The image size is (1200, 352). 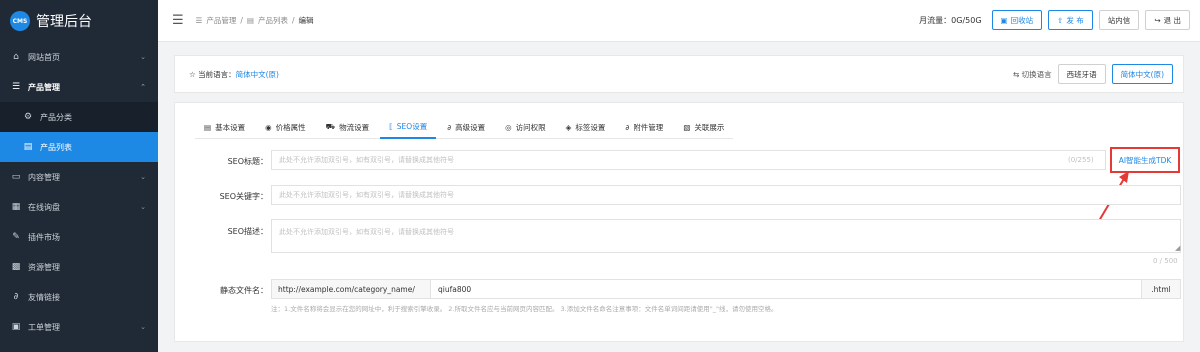 I want to click on seo-description-textarea: 此处不允许添加双引号，如有双引号，请替换成其他符号, so click(x=726, y=236).